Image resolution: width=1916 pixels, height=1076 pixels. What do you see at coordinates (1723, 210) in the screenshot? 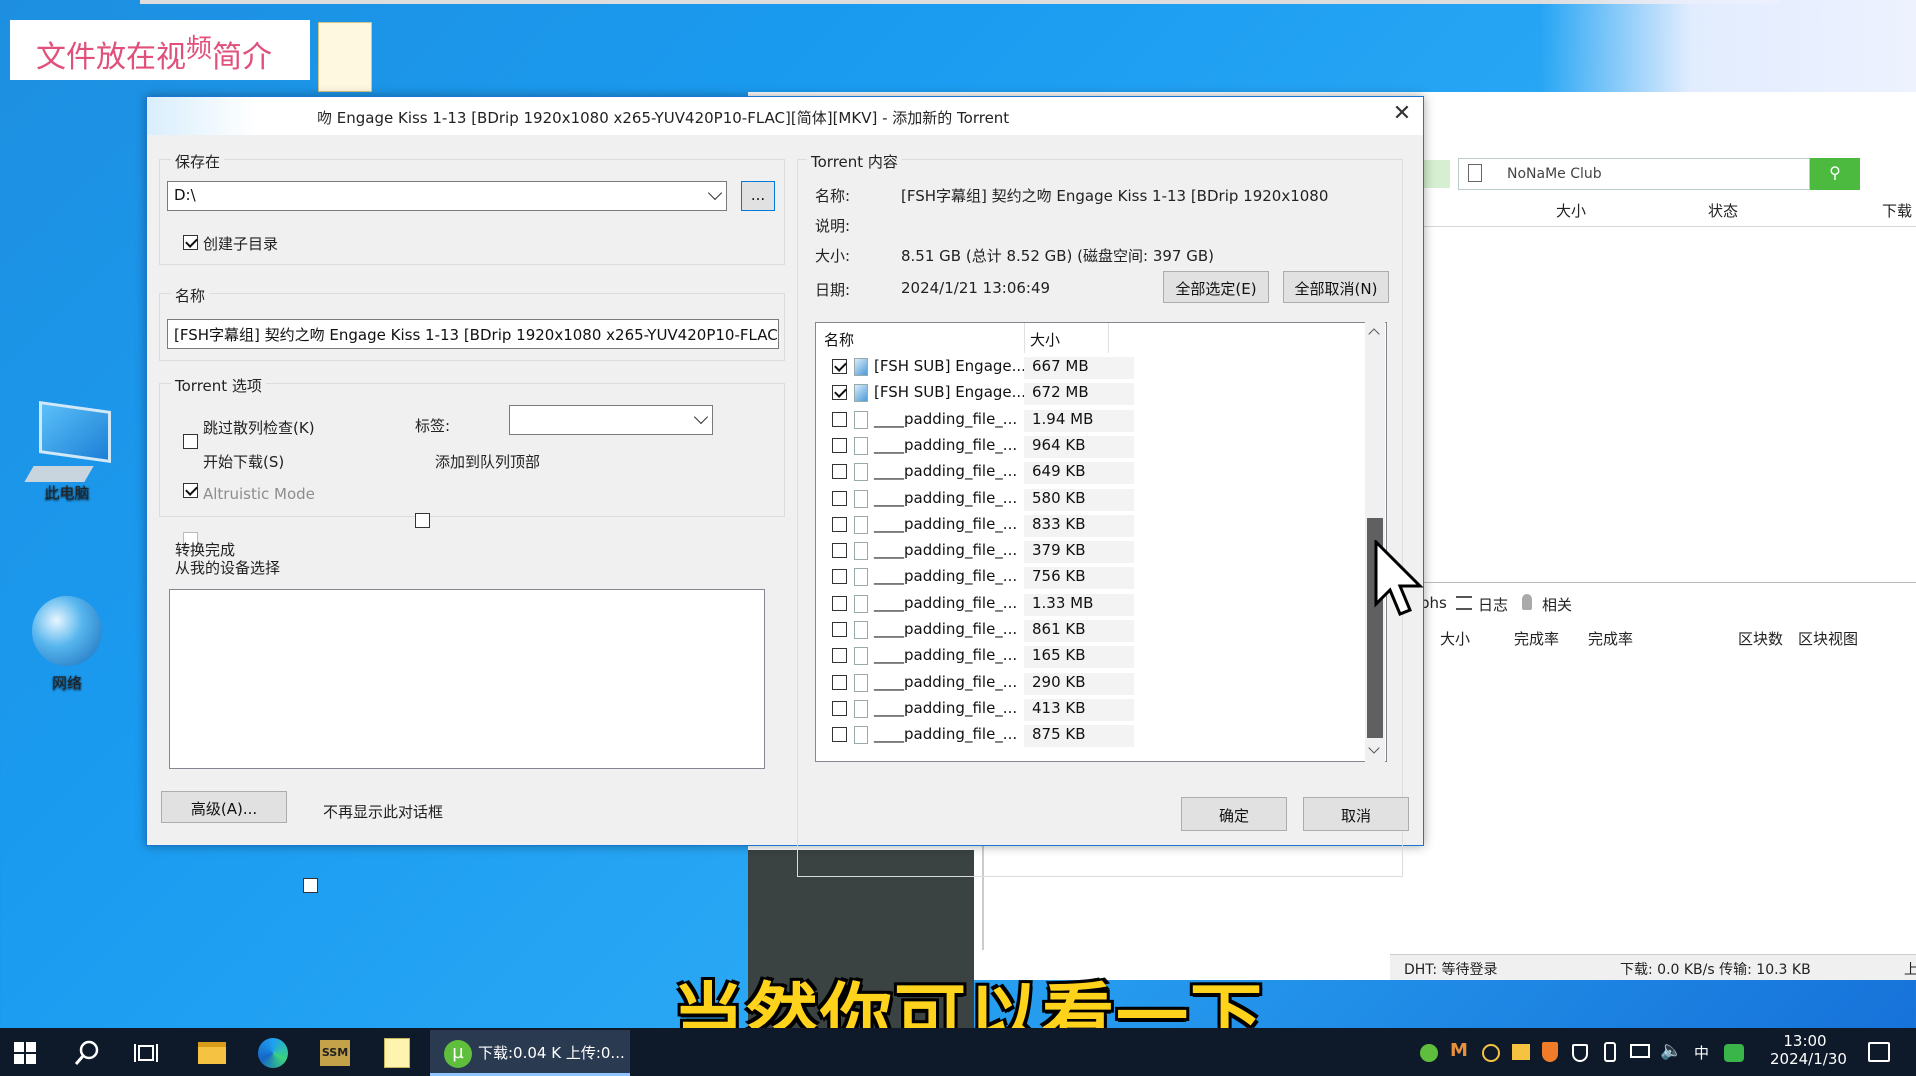
I see `bg-col-status: 状态` at bounding box center [1723, 210].